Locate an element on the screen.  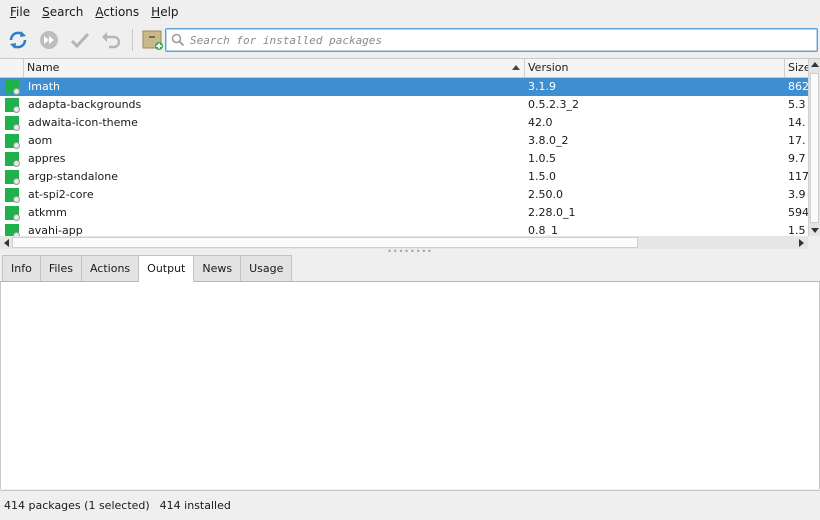
search-input is located at coordinates (503, 40).